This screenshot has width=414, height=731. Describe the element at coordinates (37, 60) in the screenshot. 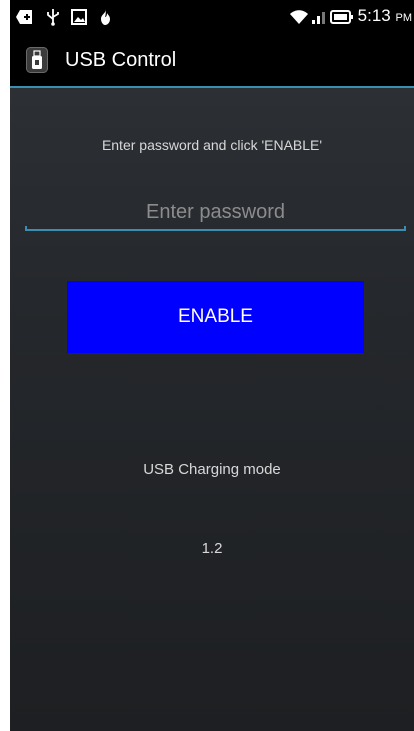

I see `usb-stick-icon` at that location.